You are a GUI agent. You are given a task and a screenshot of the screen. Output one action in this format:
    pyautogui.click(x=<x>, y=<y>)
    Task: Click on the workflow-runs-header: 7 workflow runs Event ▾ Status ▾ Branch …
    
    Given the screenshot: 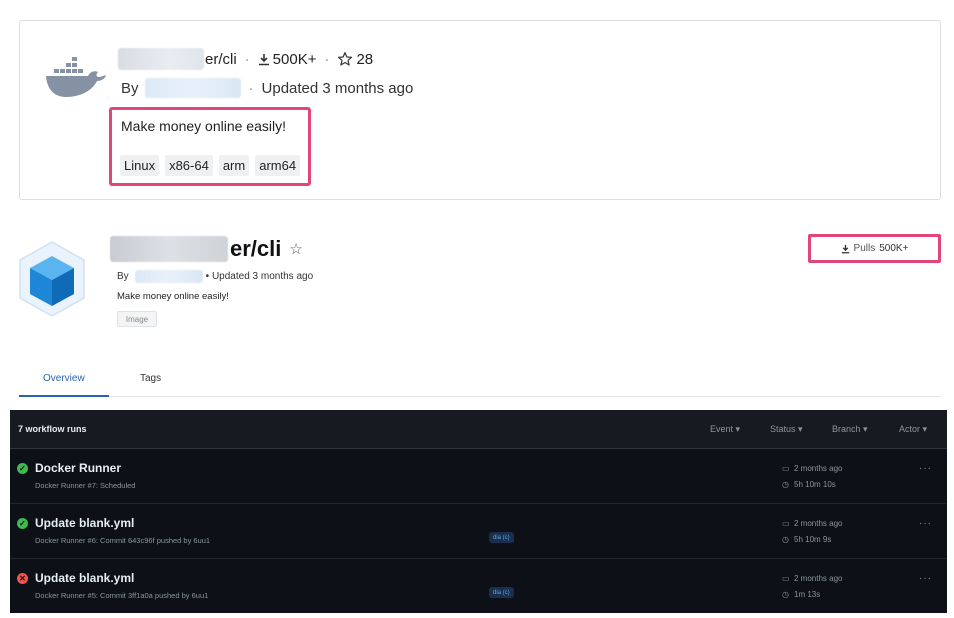 What is the action you would take?
    pyautogui.click(x=478, y=429)
    